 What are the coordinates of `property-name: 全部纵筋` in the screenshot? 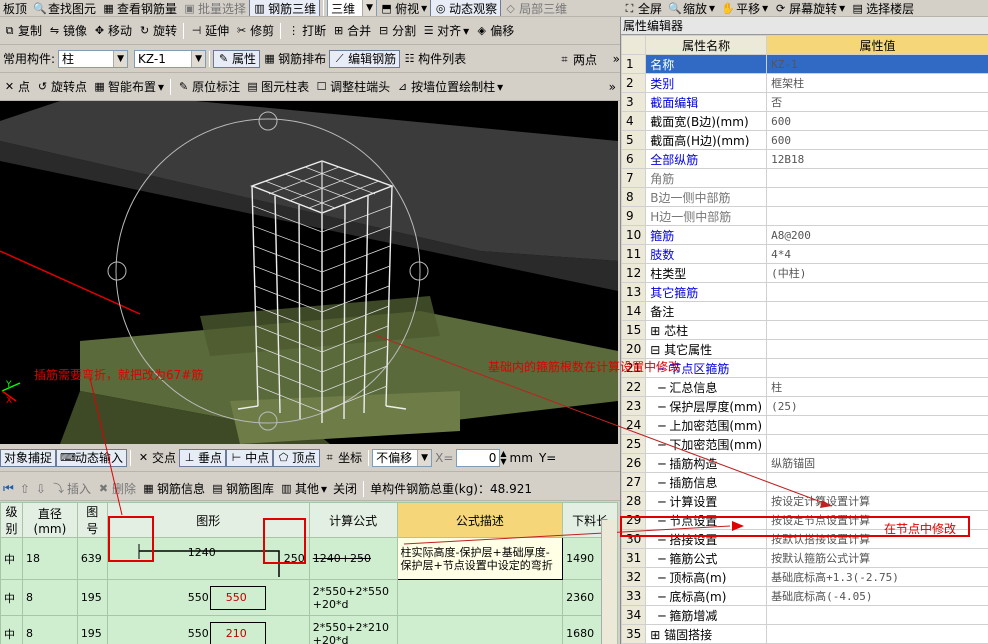 It's located at (706, 159).